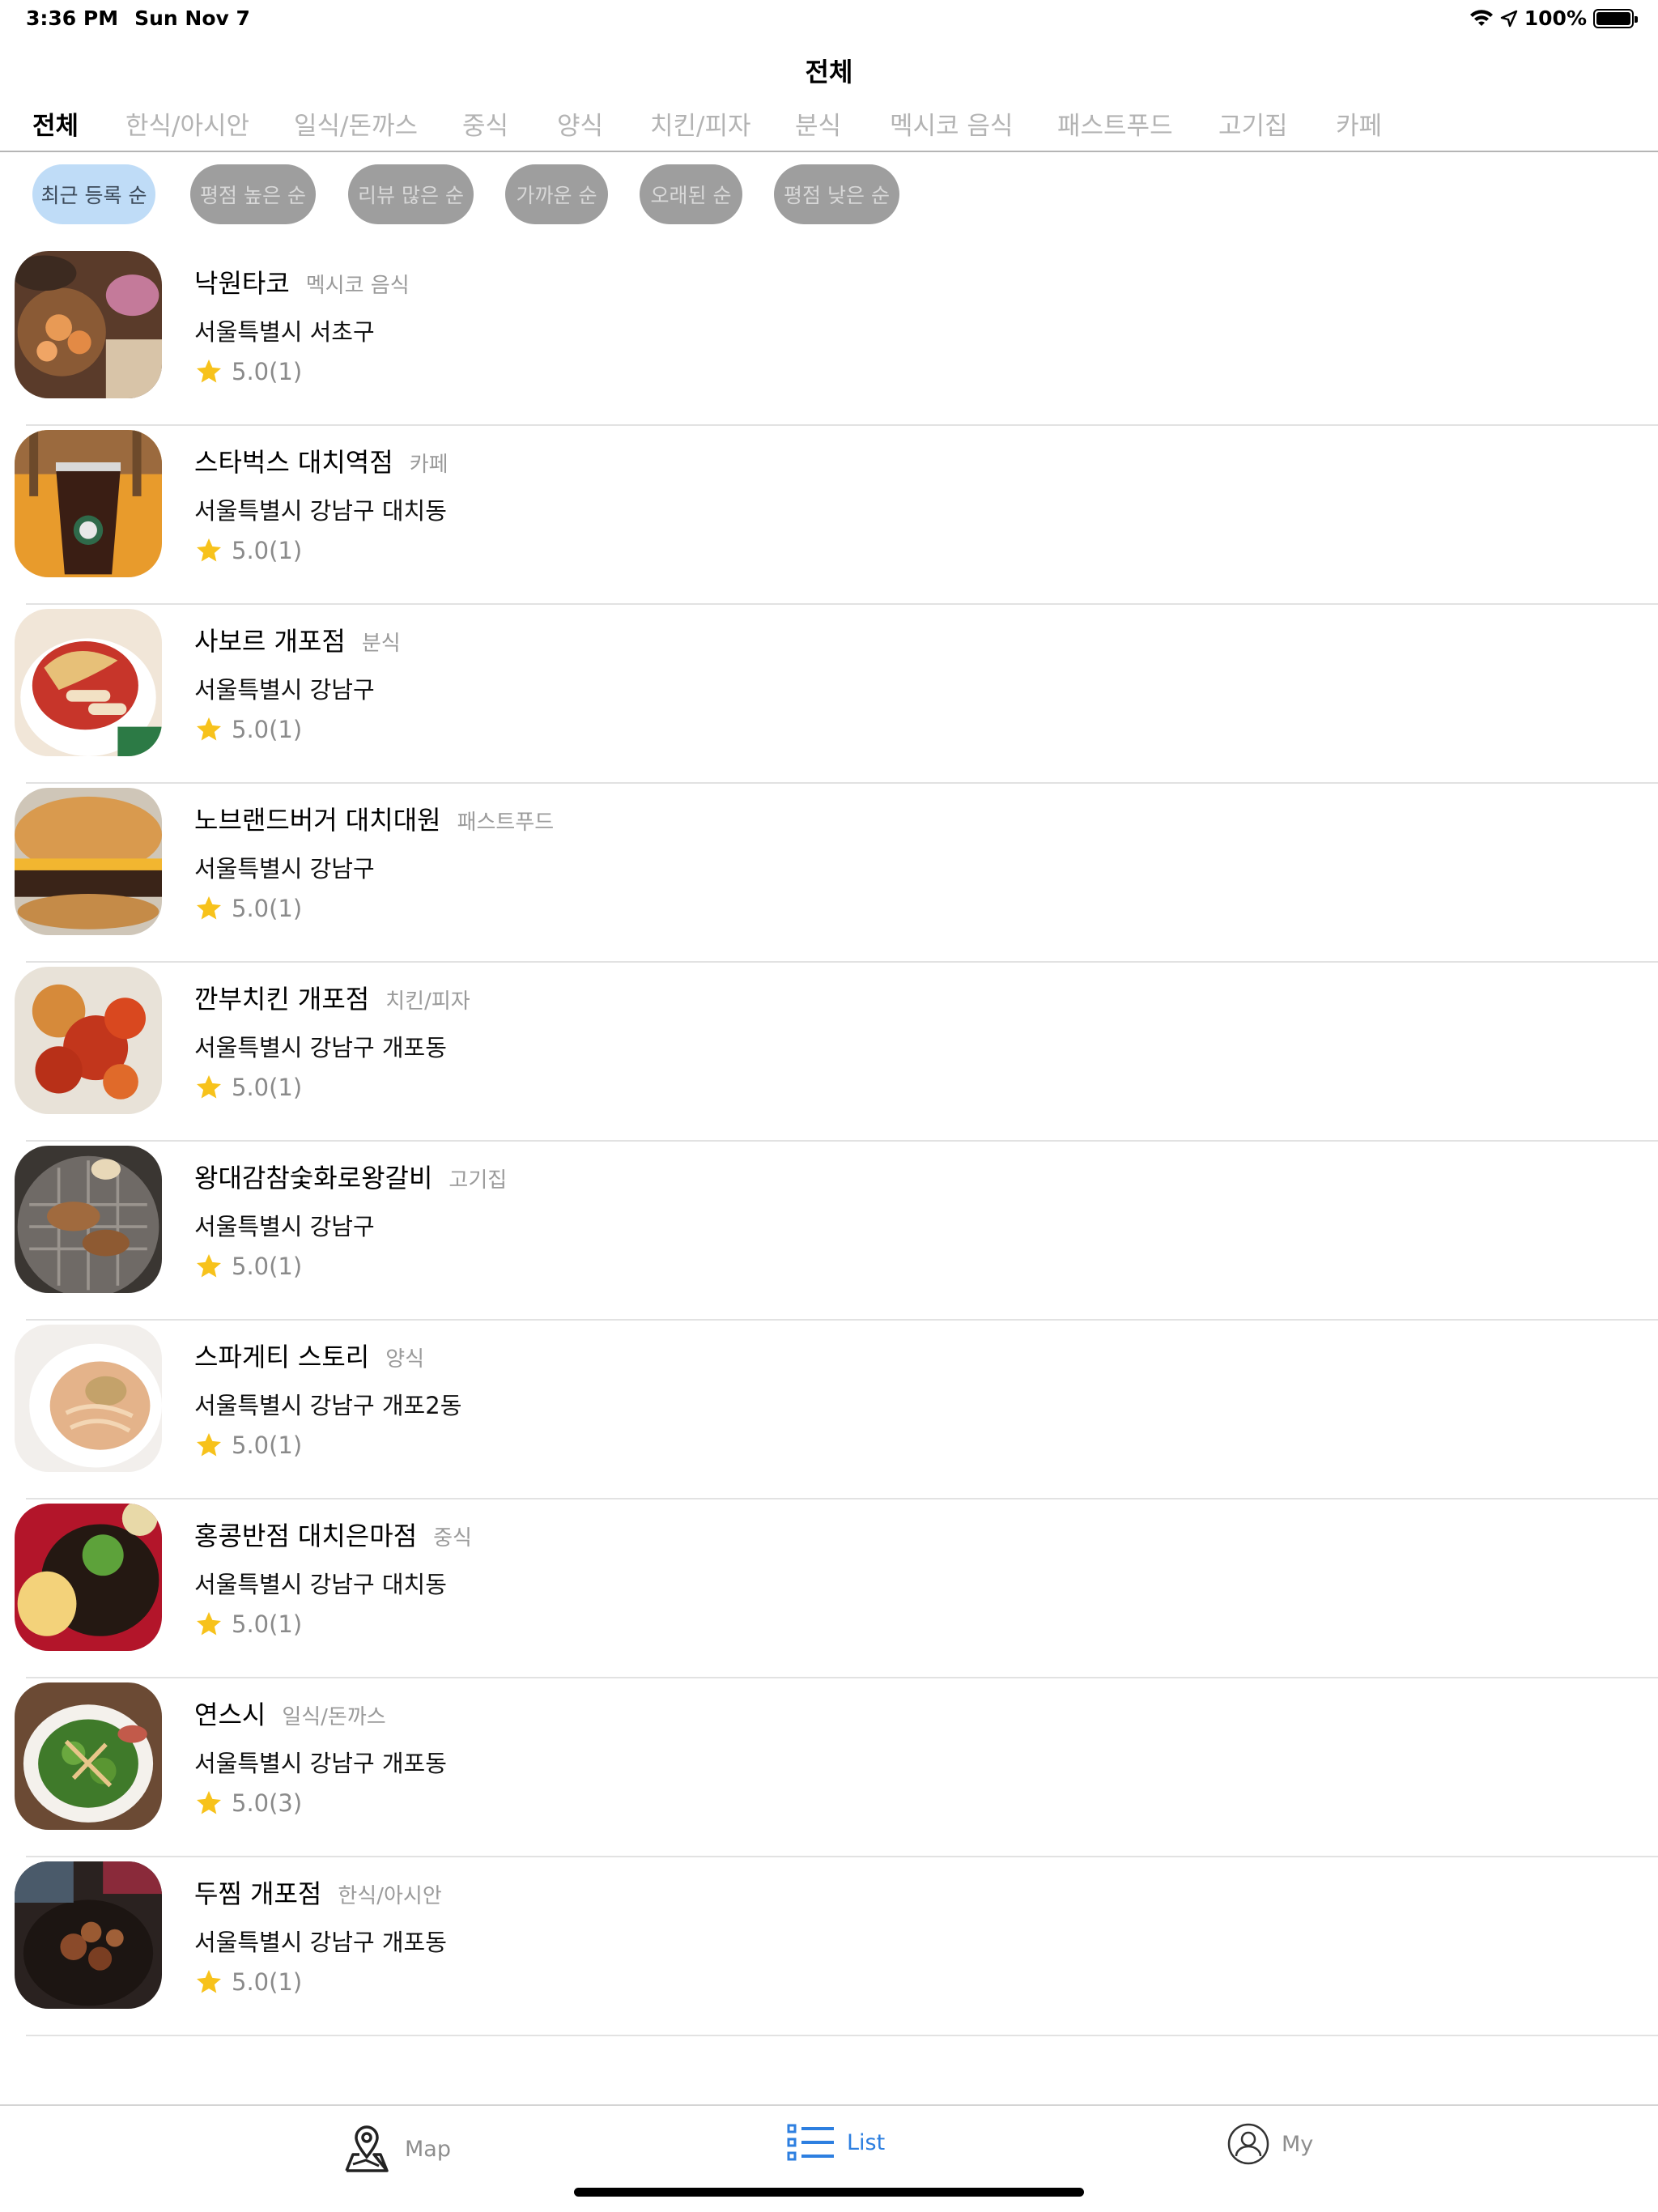  I want to click on restaurant-name: 노브랜드버거 대치대원, so click(317, 820).